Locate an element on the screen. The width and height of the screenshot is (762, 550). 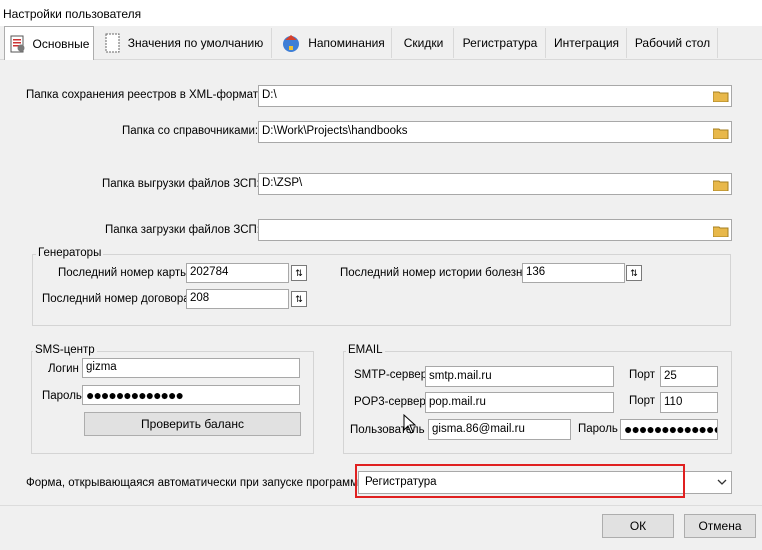
ok-button-label: ОК is located at coordinates (638, 526).